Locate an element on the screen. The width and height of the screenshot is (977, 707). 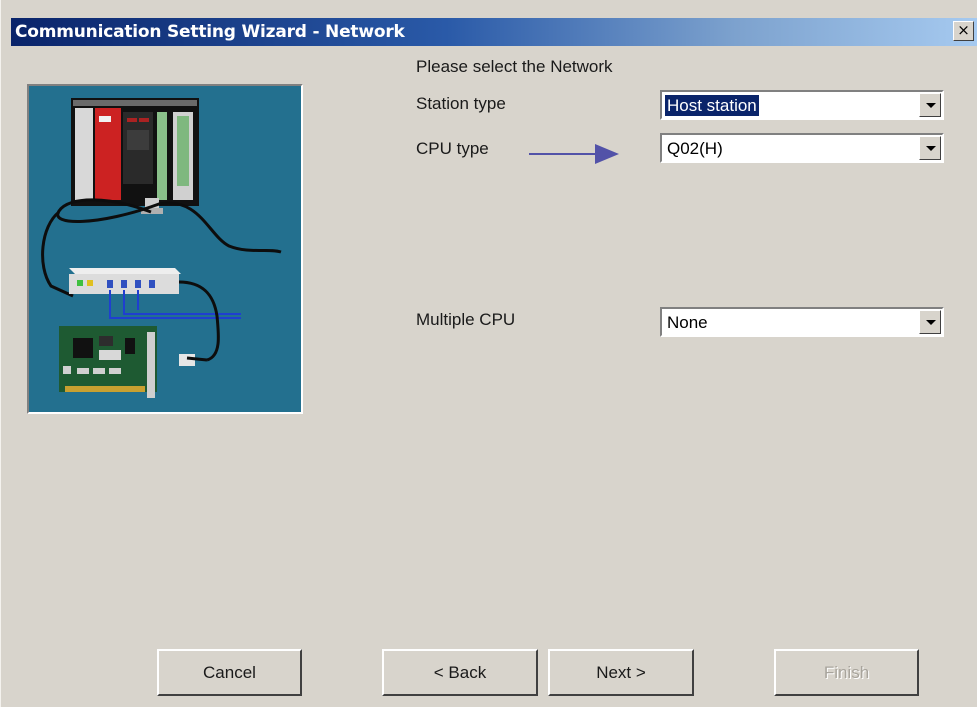
arrow-right-icon is located at coordinates (574, 154).